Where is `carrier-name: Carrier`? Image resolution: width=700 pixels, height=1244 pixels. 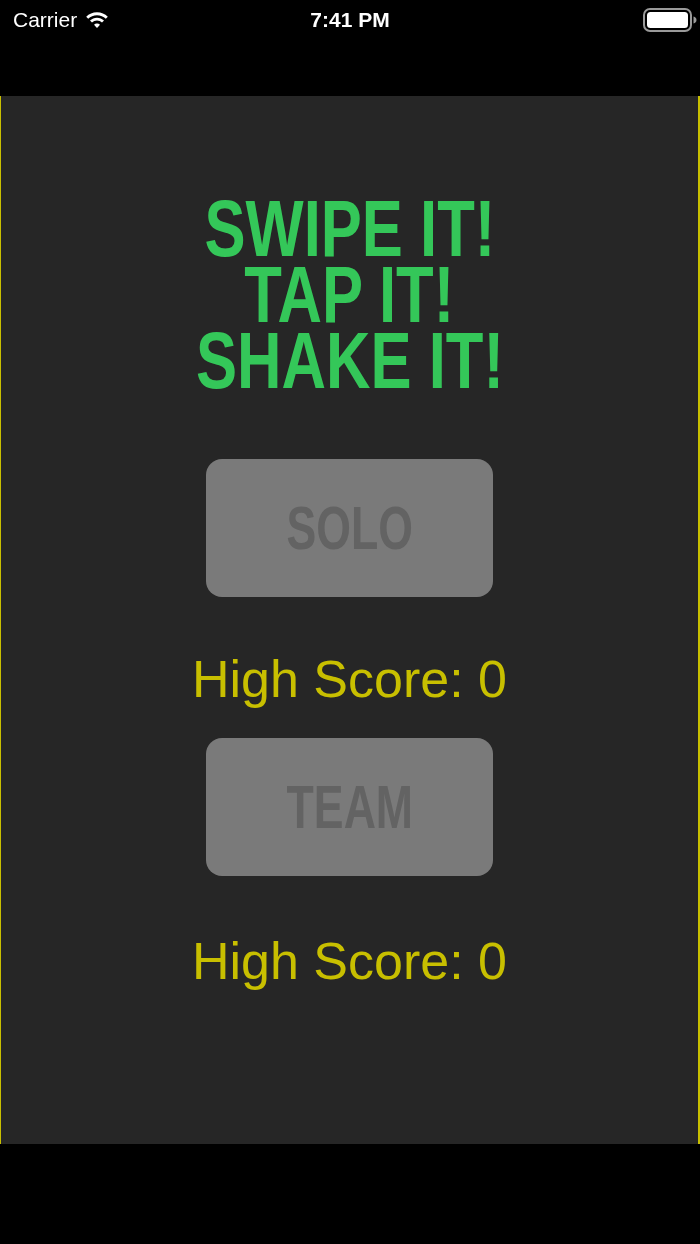 carrier-name: Carrier is located at coordinates (45, 20).